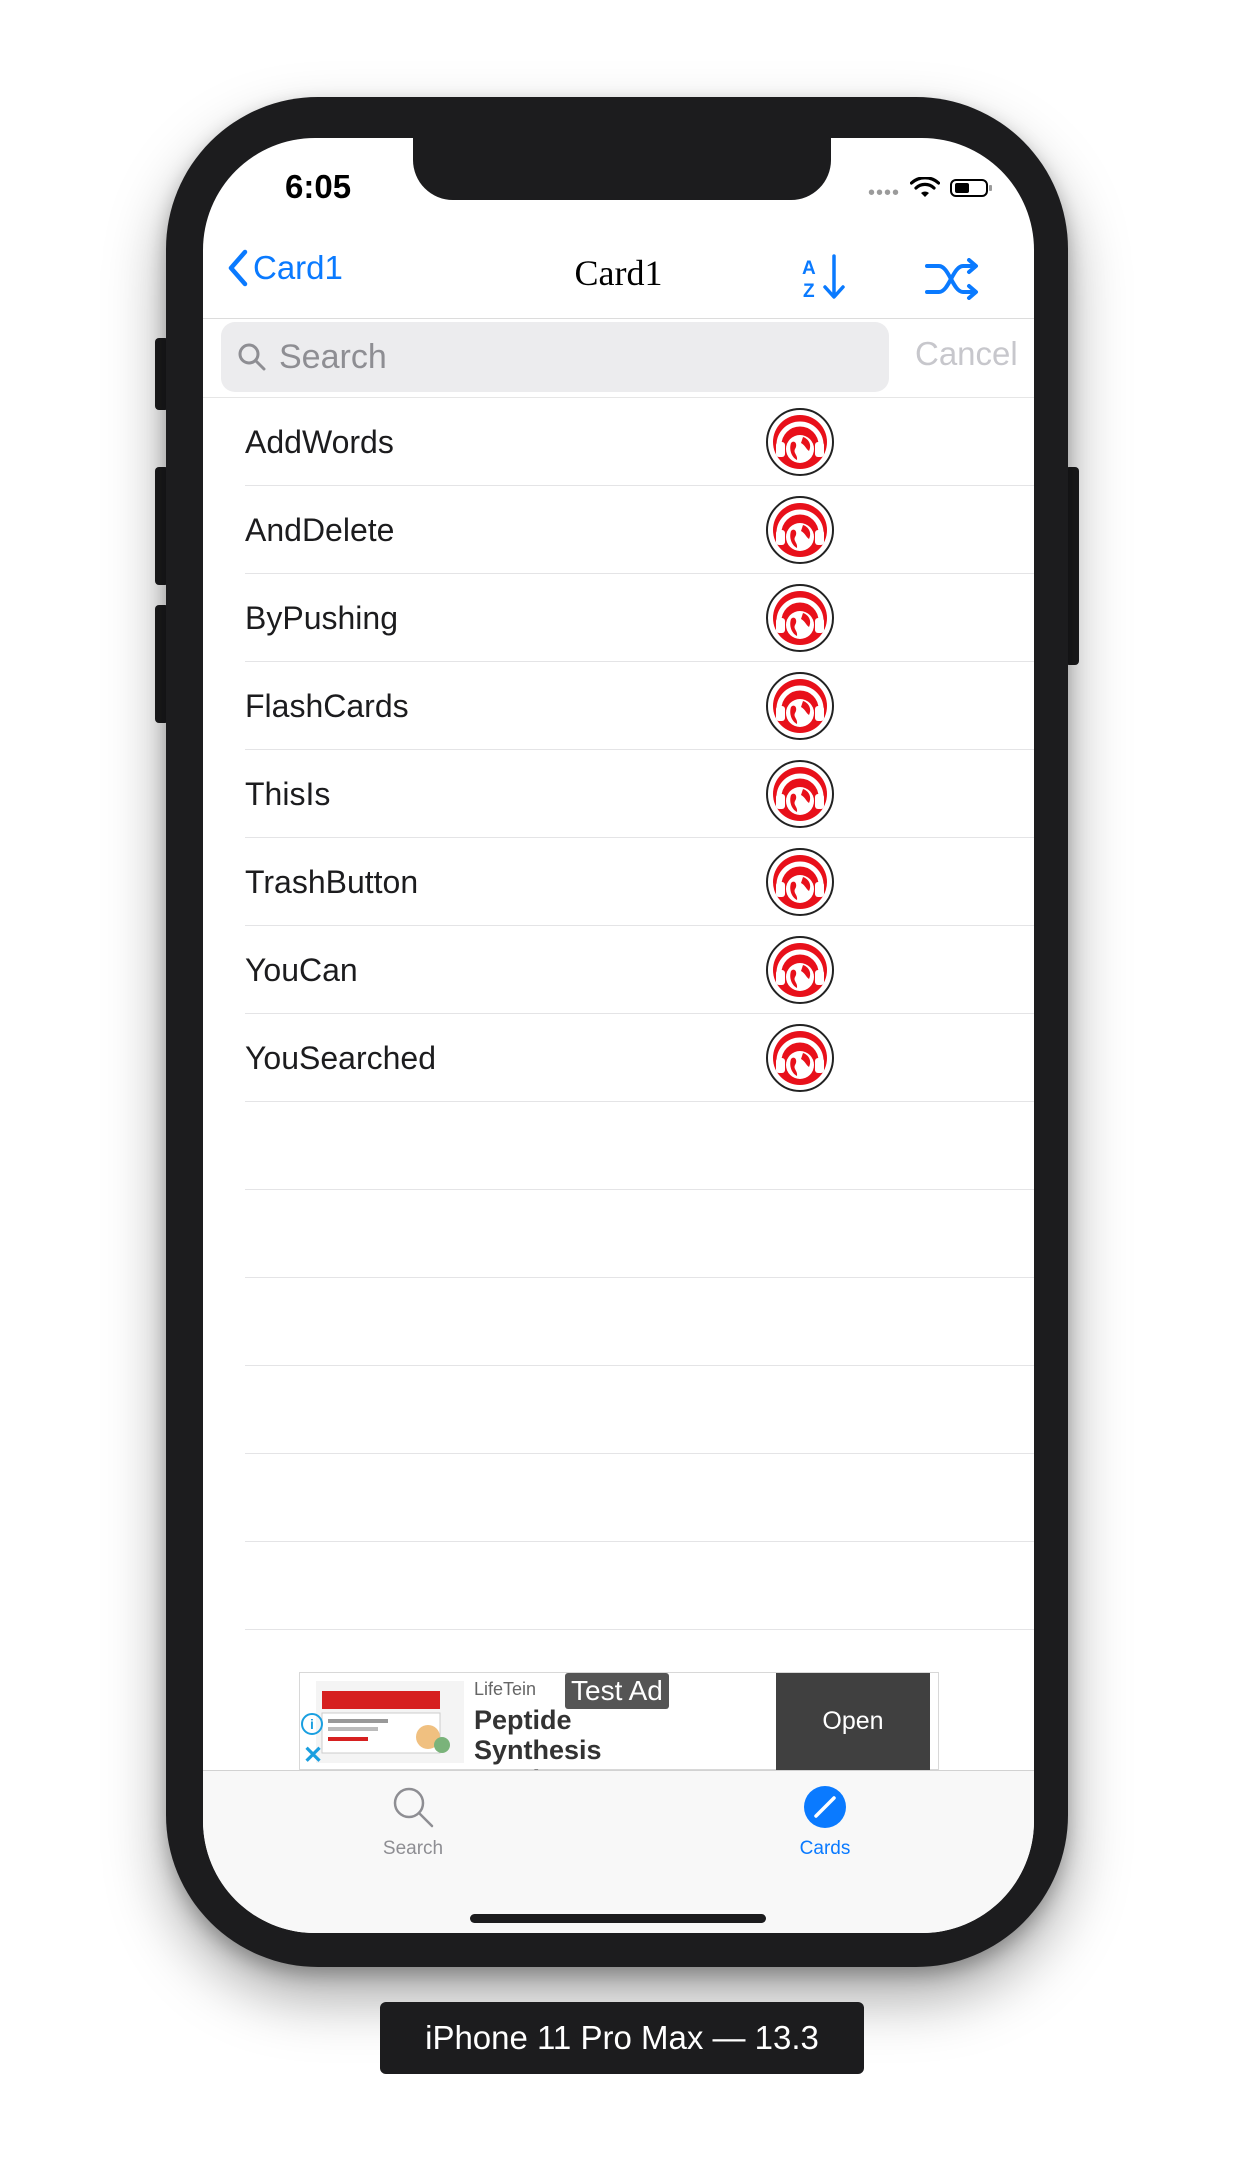 The width and height of the screenshot is (1242, 2166). What do you see at coordinates (618, 970) in the screenshot?
I see `list-item: YouCan` at bounding box center [618, 970].